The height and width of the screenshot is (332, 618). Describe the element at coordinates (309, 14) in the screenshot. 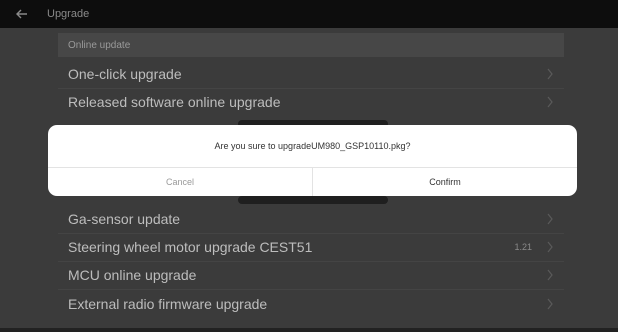

I see `top-bar: Upgrade` at that location.